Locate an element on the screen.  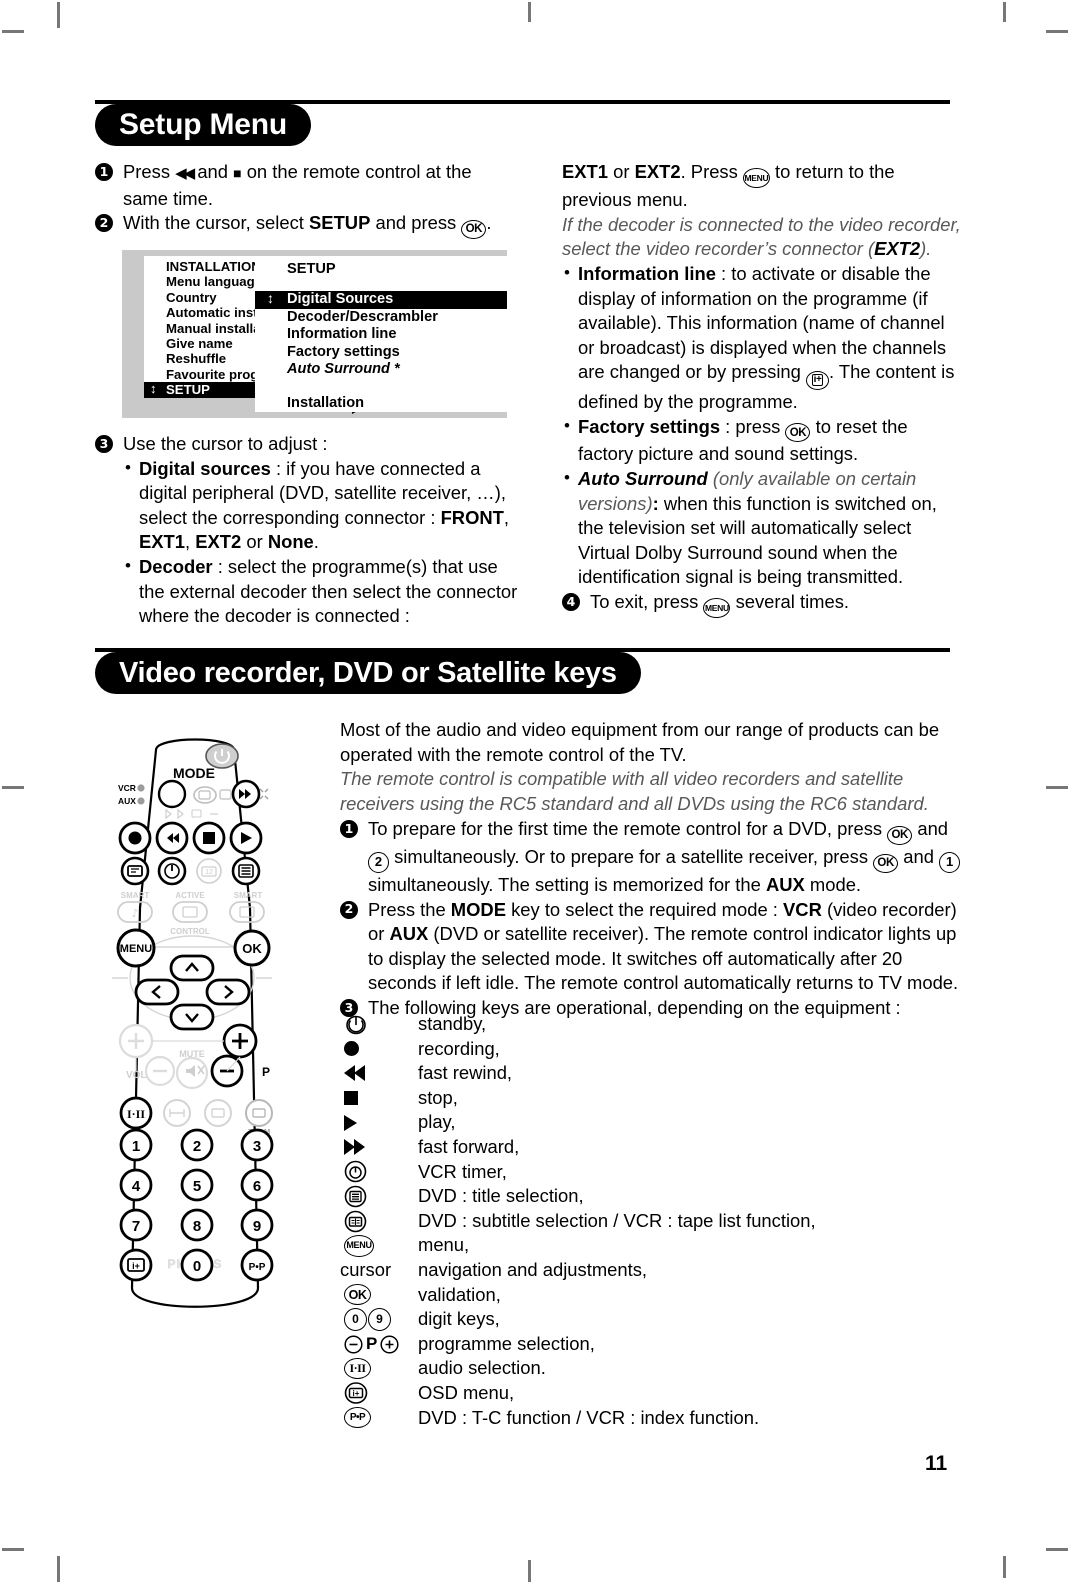
svg-text: 3 is located at coordinates (257, 1146).